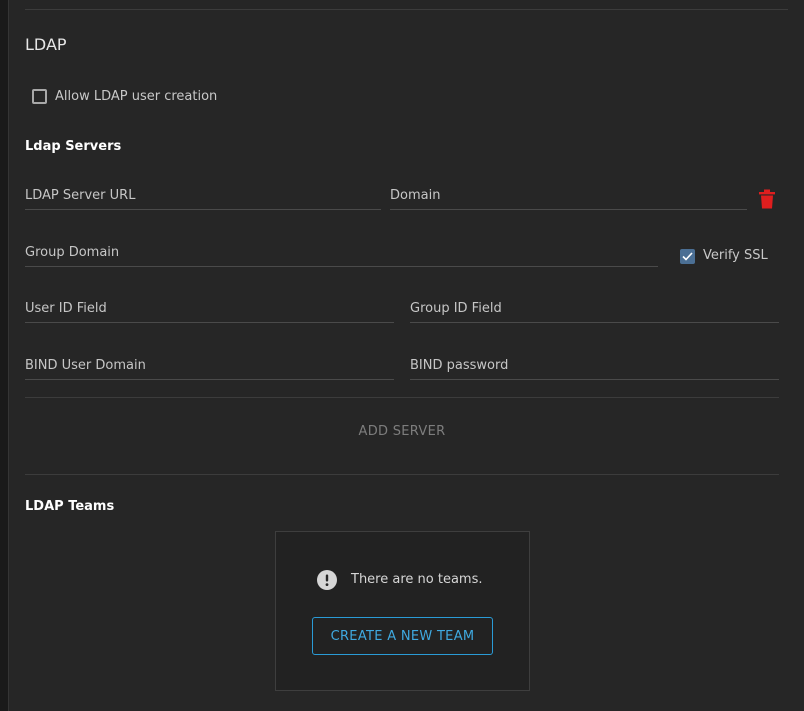 The height and width of the screenshot is (711, 804). Describe the element at coordinates (46, 44) in the screenshot. I see `section-title-ldap: LDAP` at that location.